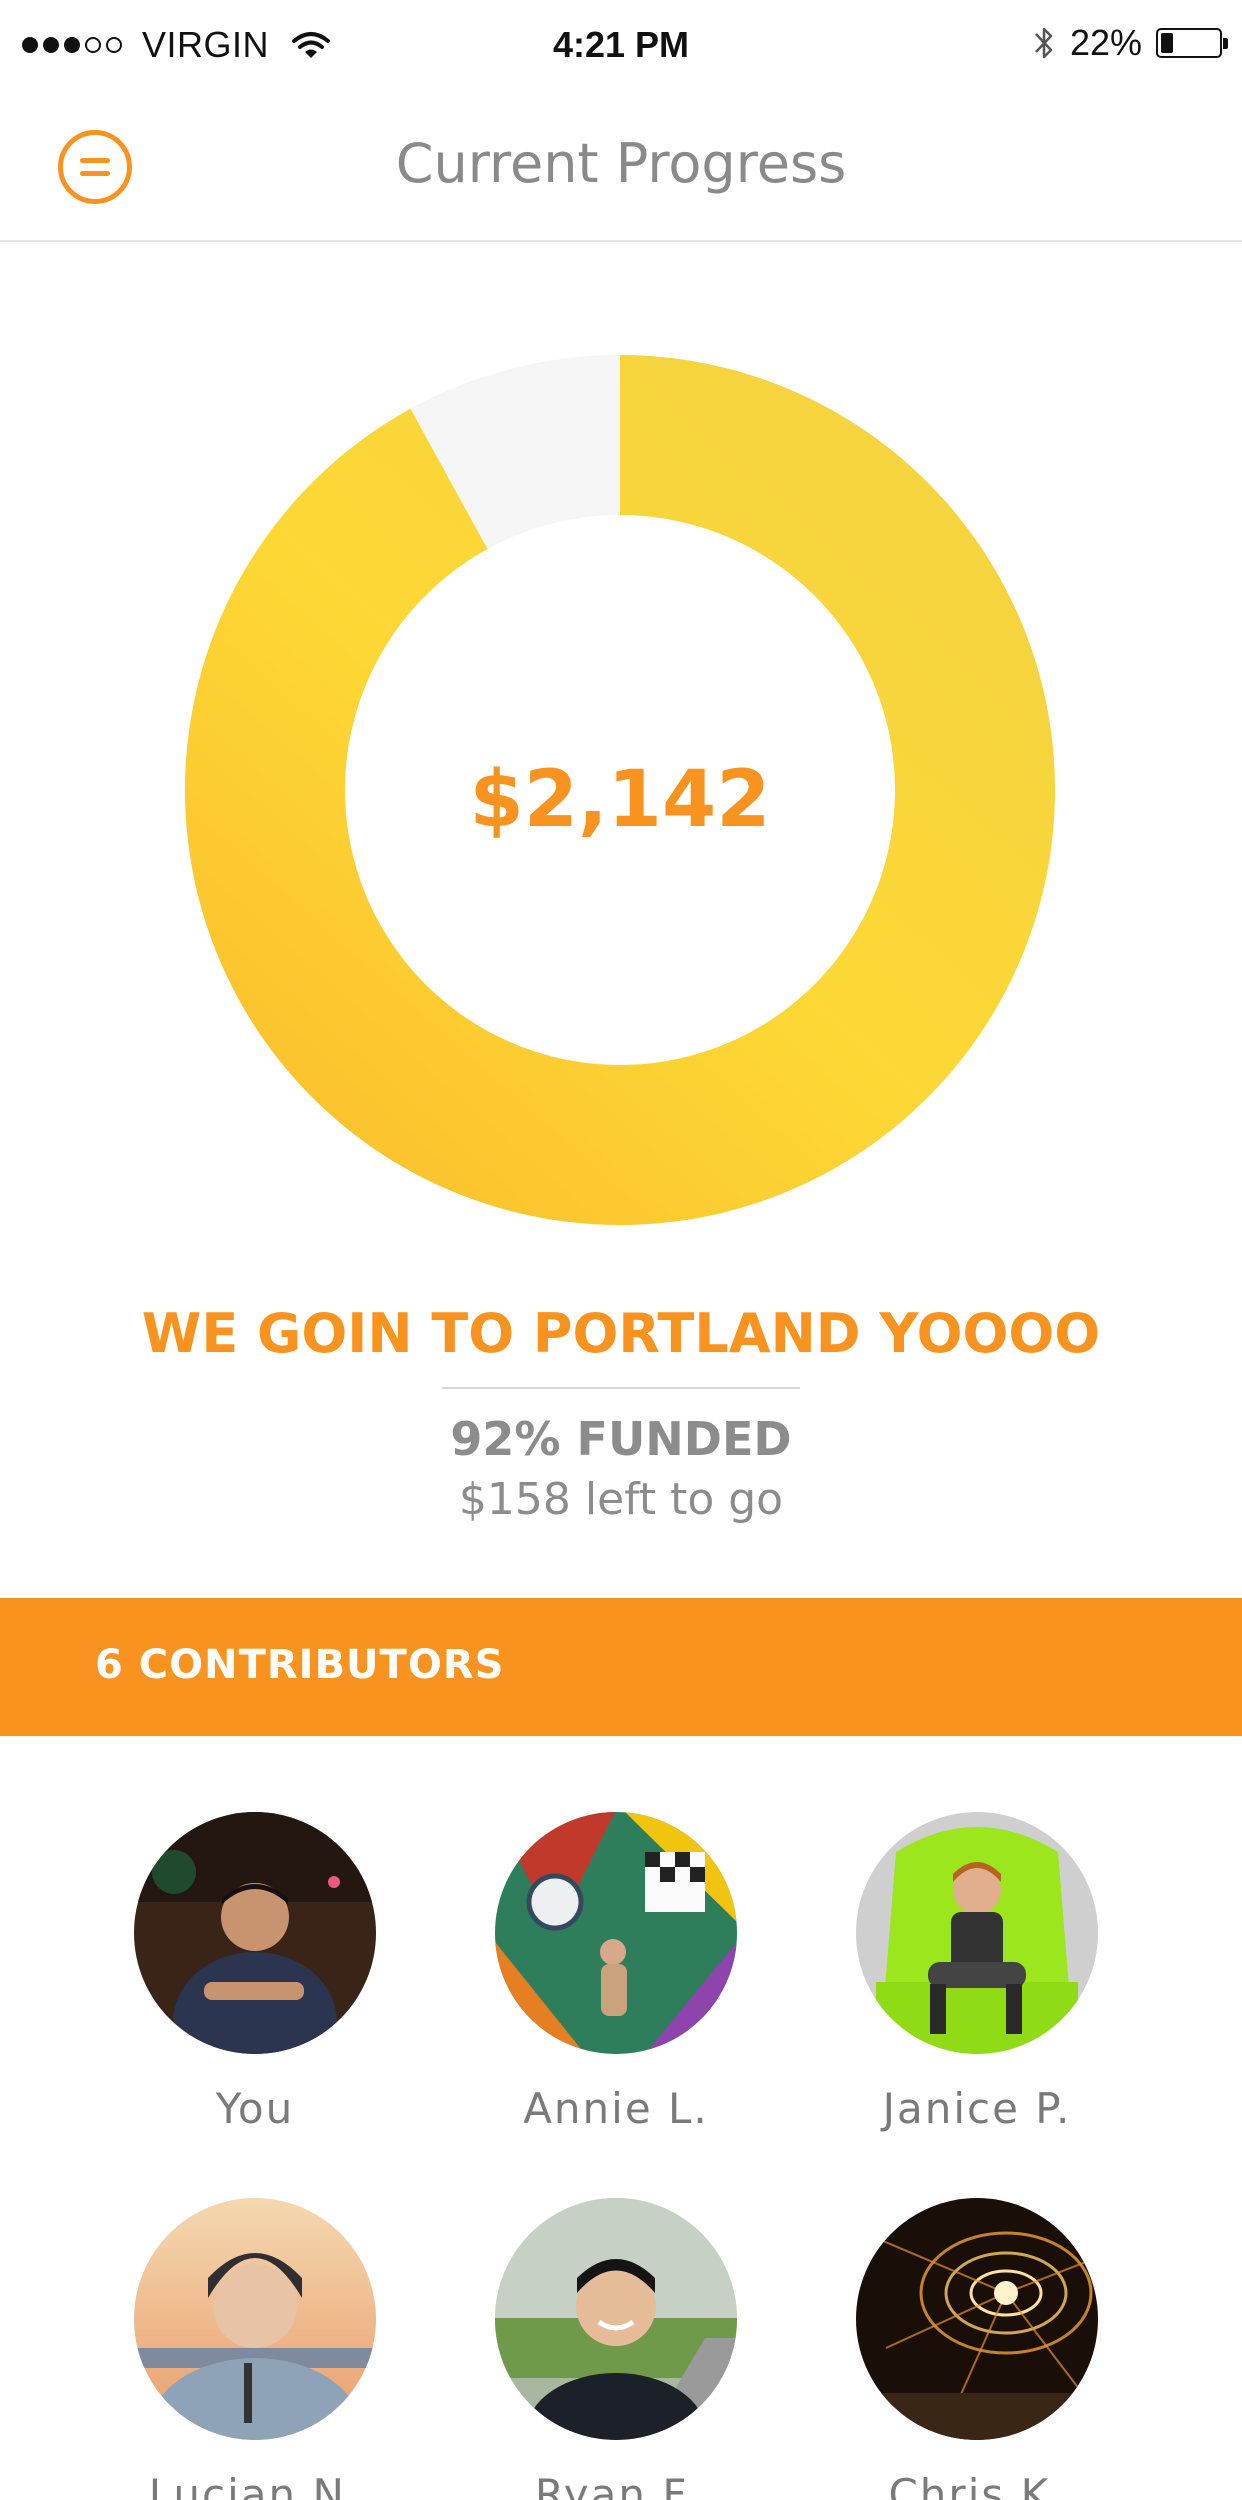 This screenshot has width=1242, height=2500. I want to click on contributor-name: Chris K., so click(977, 2485).